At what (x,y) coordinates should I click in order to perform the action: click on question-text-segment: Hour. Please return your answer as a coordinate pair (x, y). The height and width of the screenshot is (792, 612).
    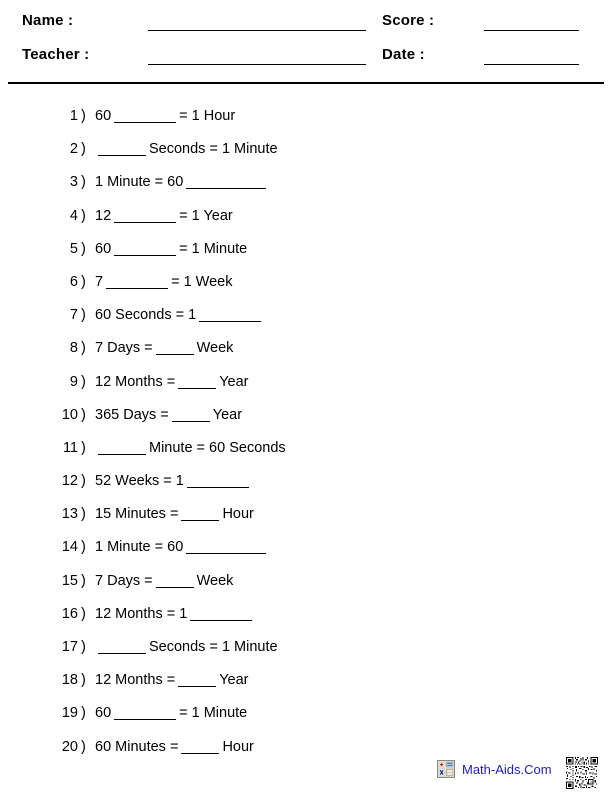
    Looking at the image, I should click on (238, 514).